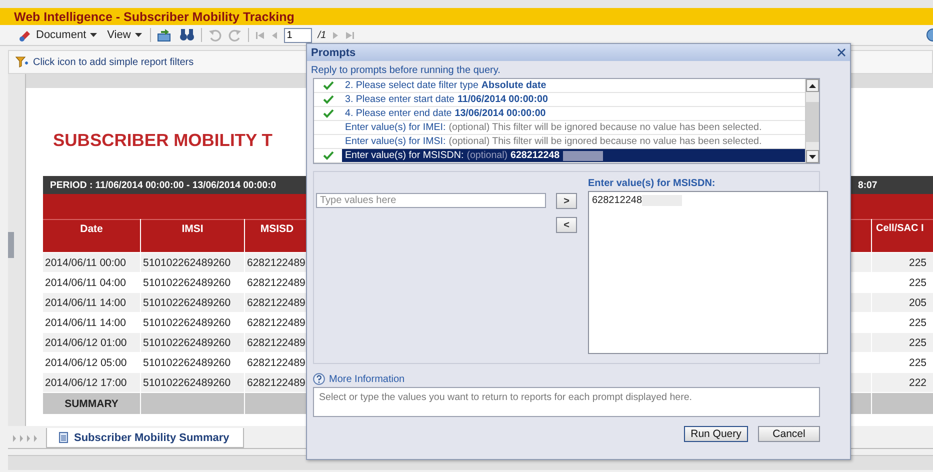 This screenshot has height=472, width=933. I want to click on run-query-button: Run Query, so click(716, 434).